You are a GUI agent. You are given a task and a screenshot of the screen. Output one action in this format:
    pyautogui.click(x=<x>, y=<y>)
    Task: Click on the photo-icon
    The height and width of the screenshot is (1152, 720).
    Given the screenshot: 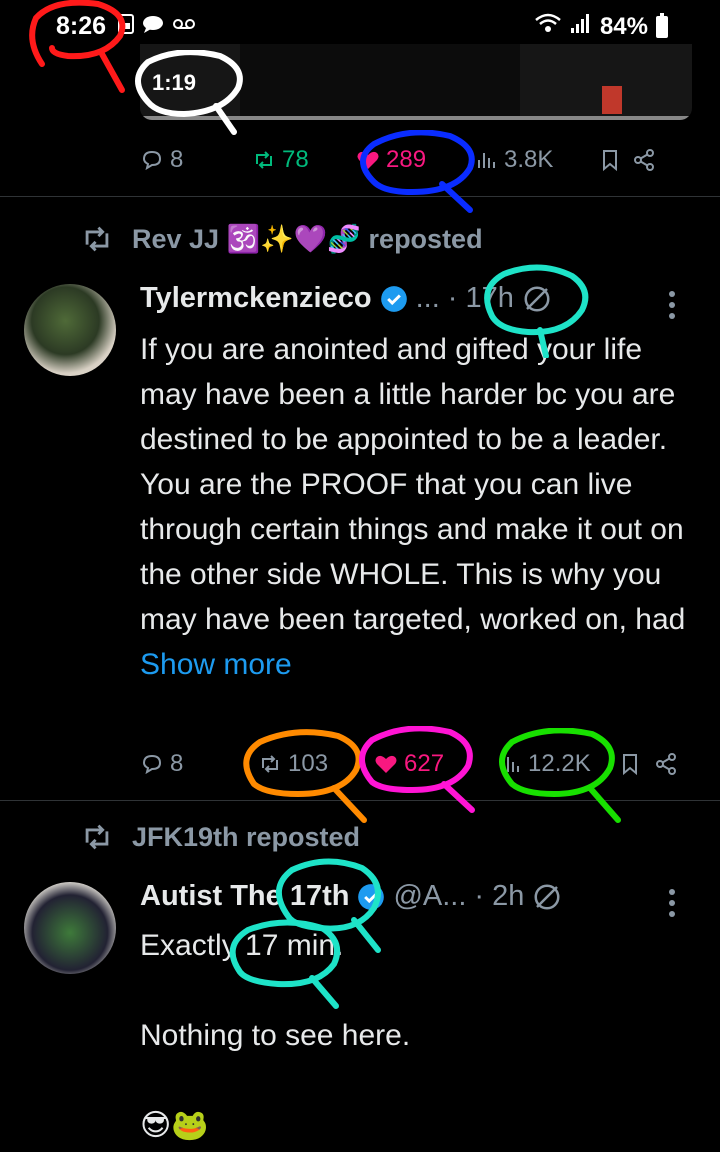 What is the action you would take?
    pyautogui.click(x=126, y=27)
    